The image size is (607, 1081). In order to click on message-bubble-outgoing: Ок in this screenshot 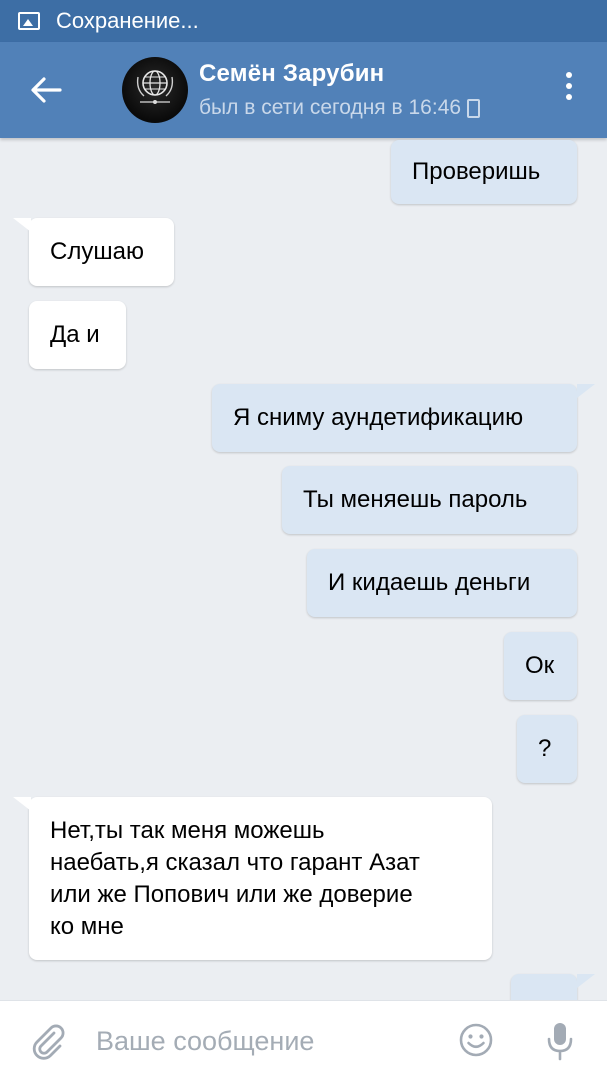, I will do `click(540, 666)`.